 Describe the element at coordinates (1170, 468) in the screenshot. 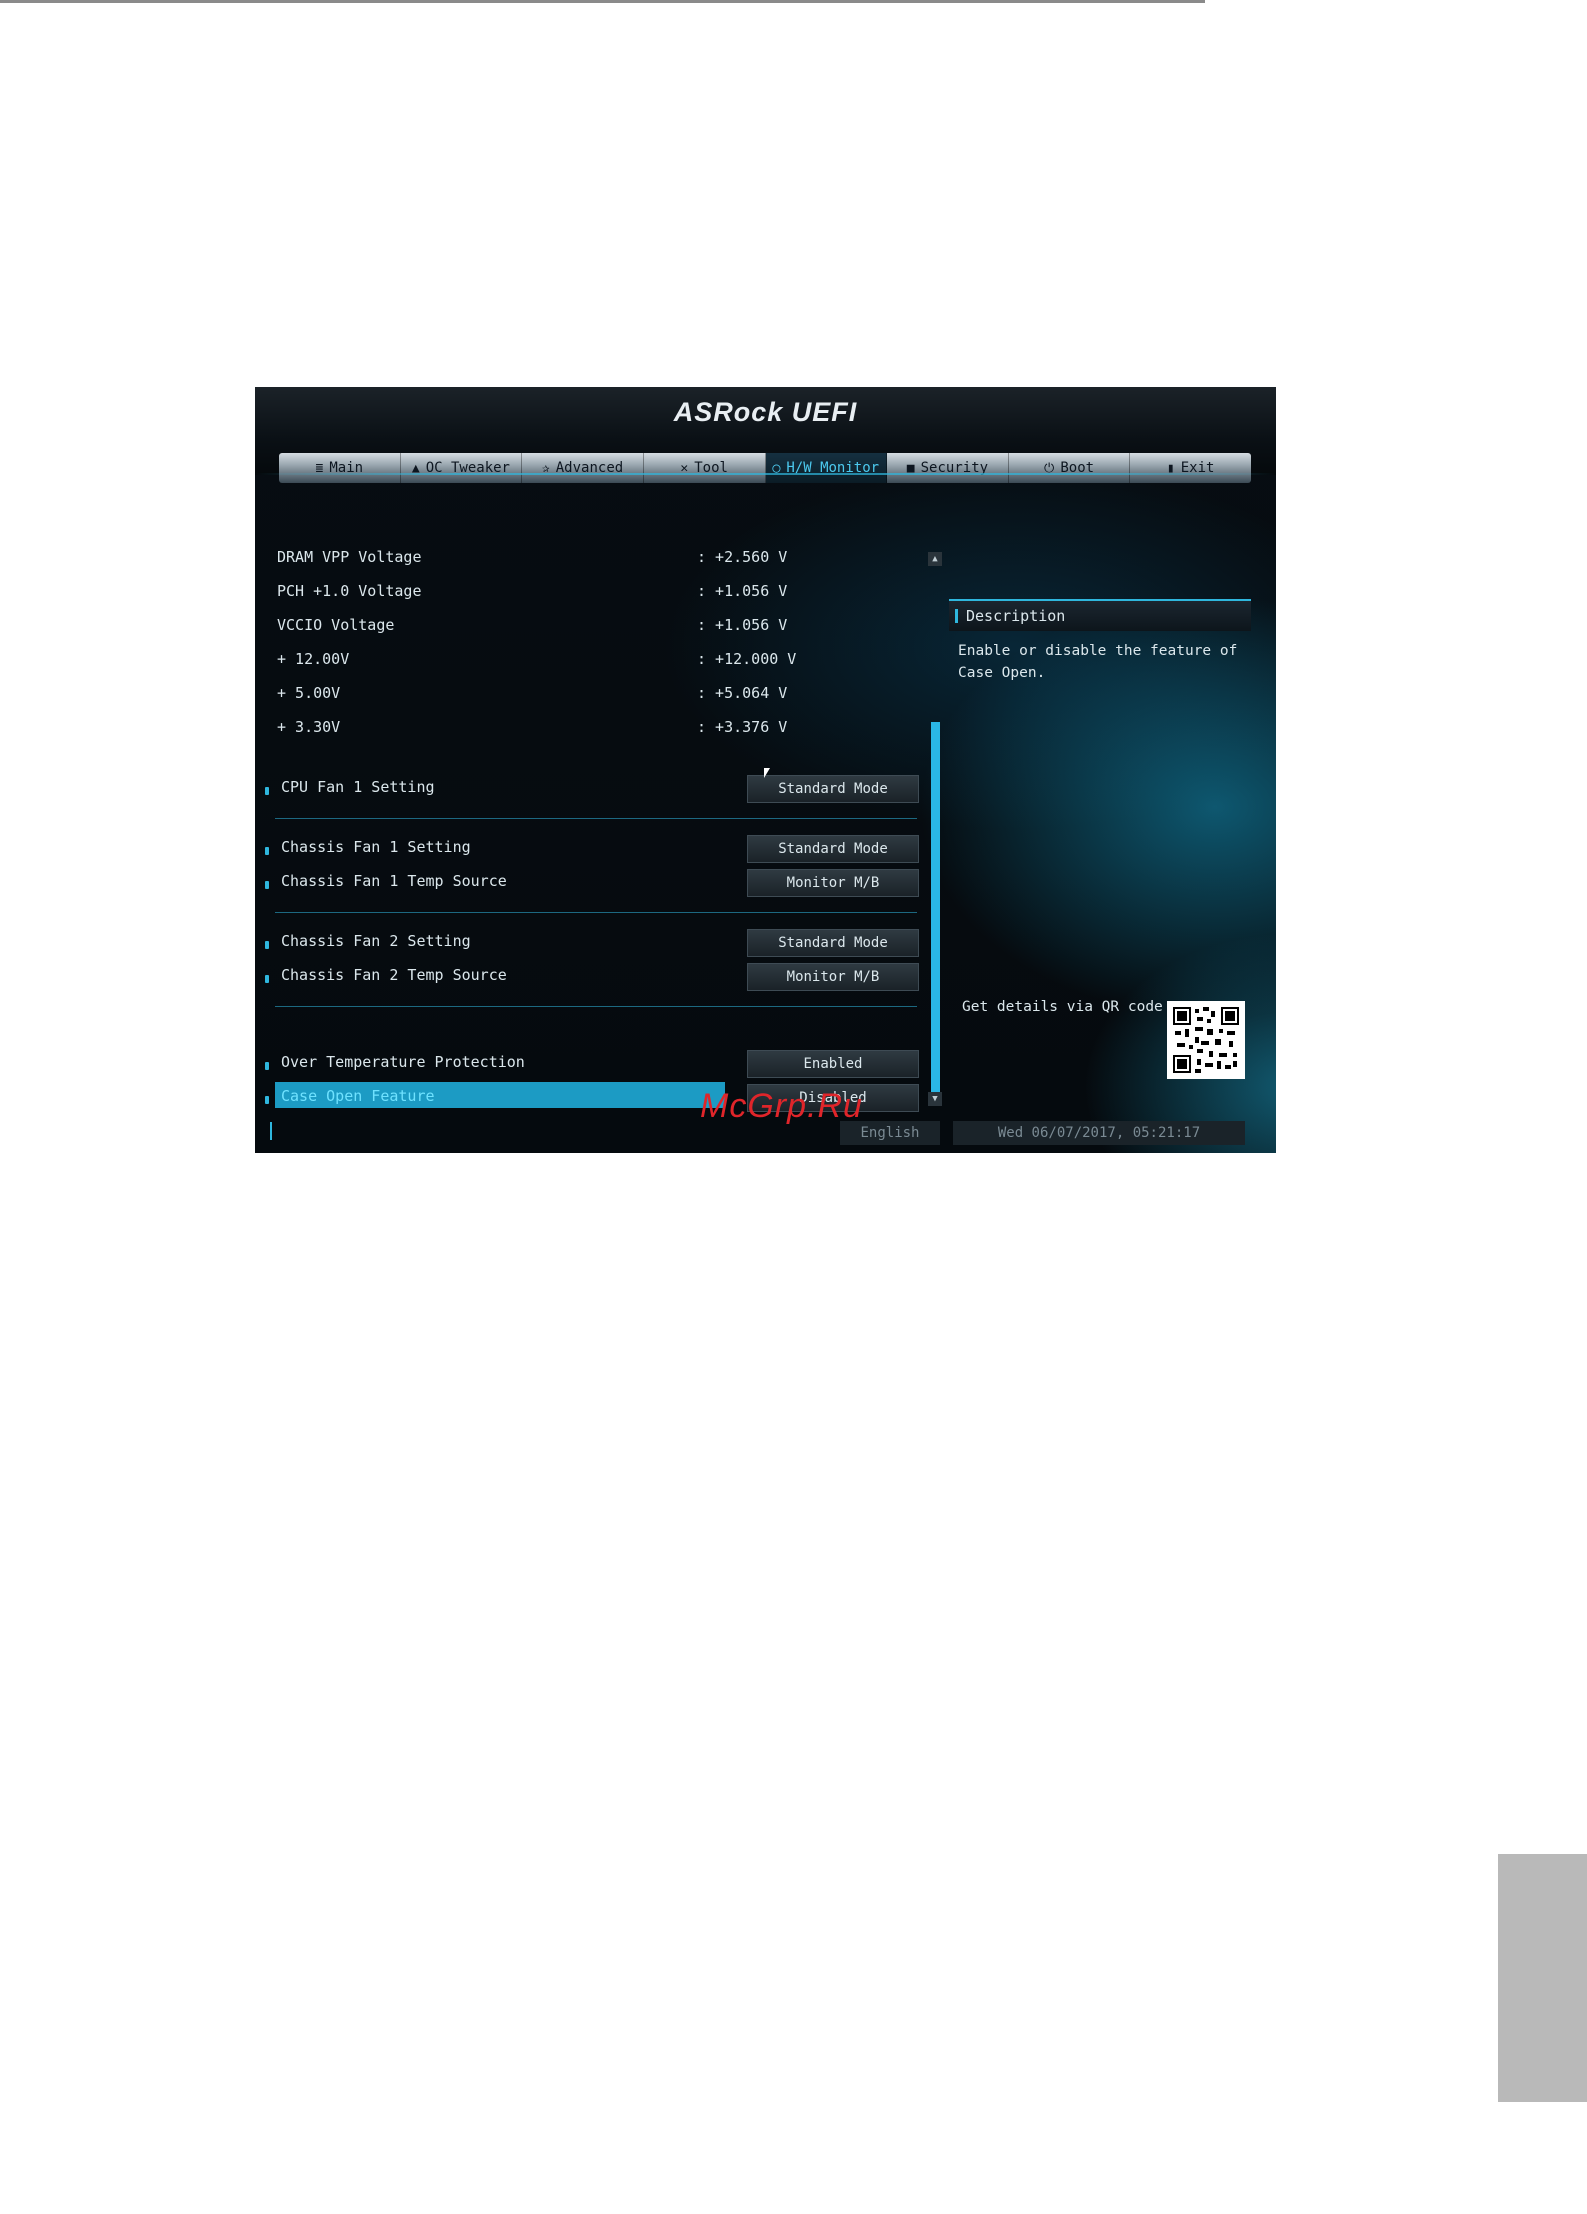

I see `exit-icon: ▮` at that location.